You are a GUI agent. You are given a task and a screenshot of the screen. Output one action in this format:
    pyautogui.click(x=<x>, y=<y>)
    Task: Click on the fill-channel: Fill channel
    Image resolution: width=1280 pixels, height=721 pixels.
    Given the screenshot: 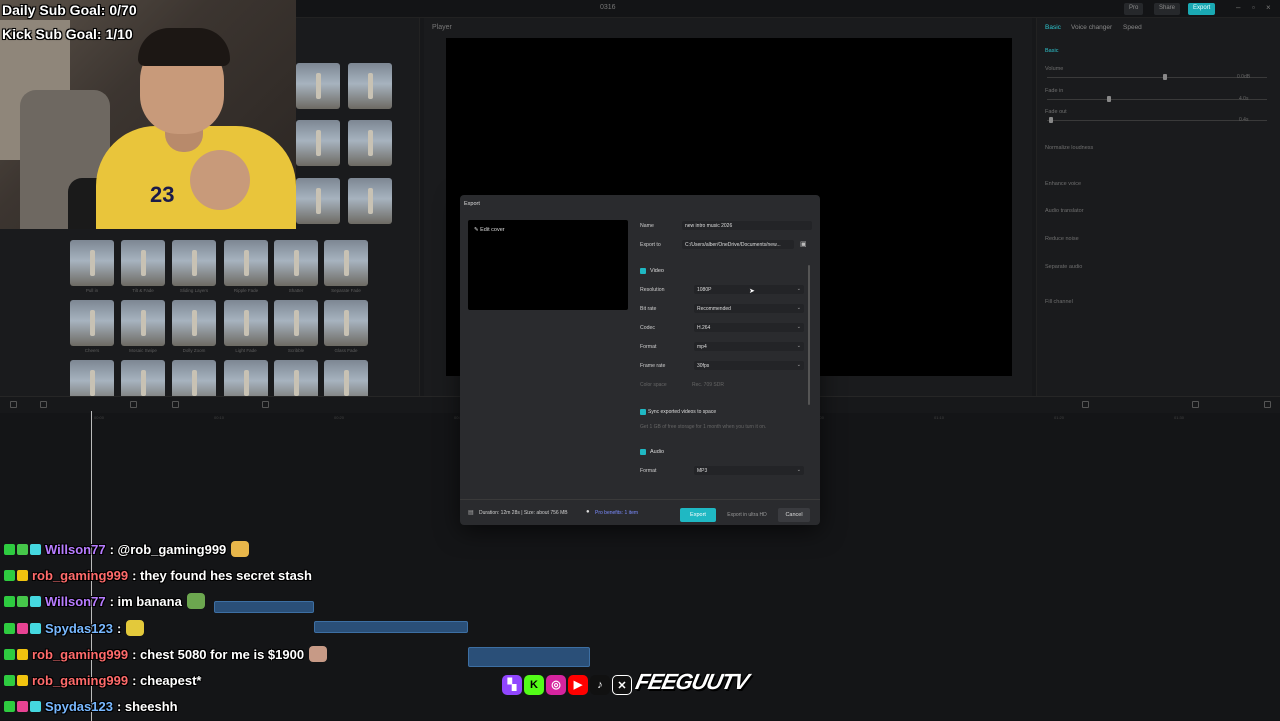 What is the action you would take?
    pyautogui.click(x=1059, y=302)
    